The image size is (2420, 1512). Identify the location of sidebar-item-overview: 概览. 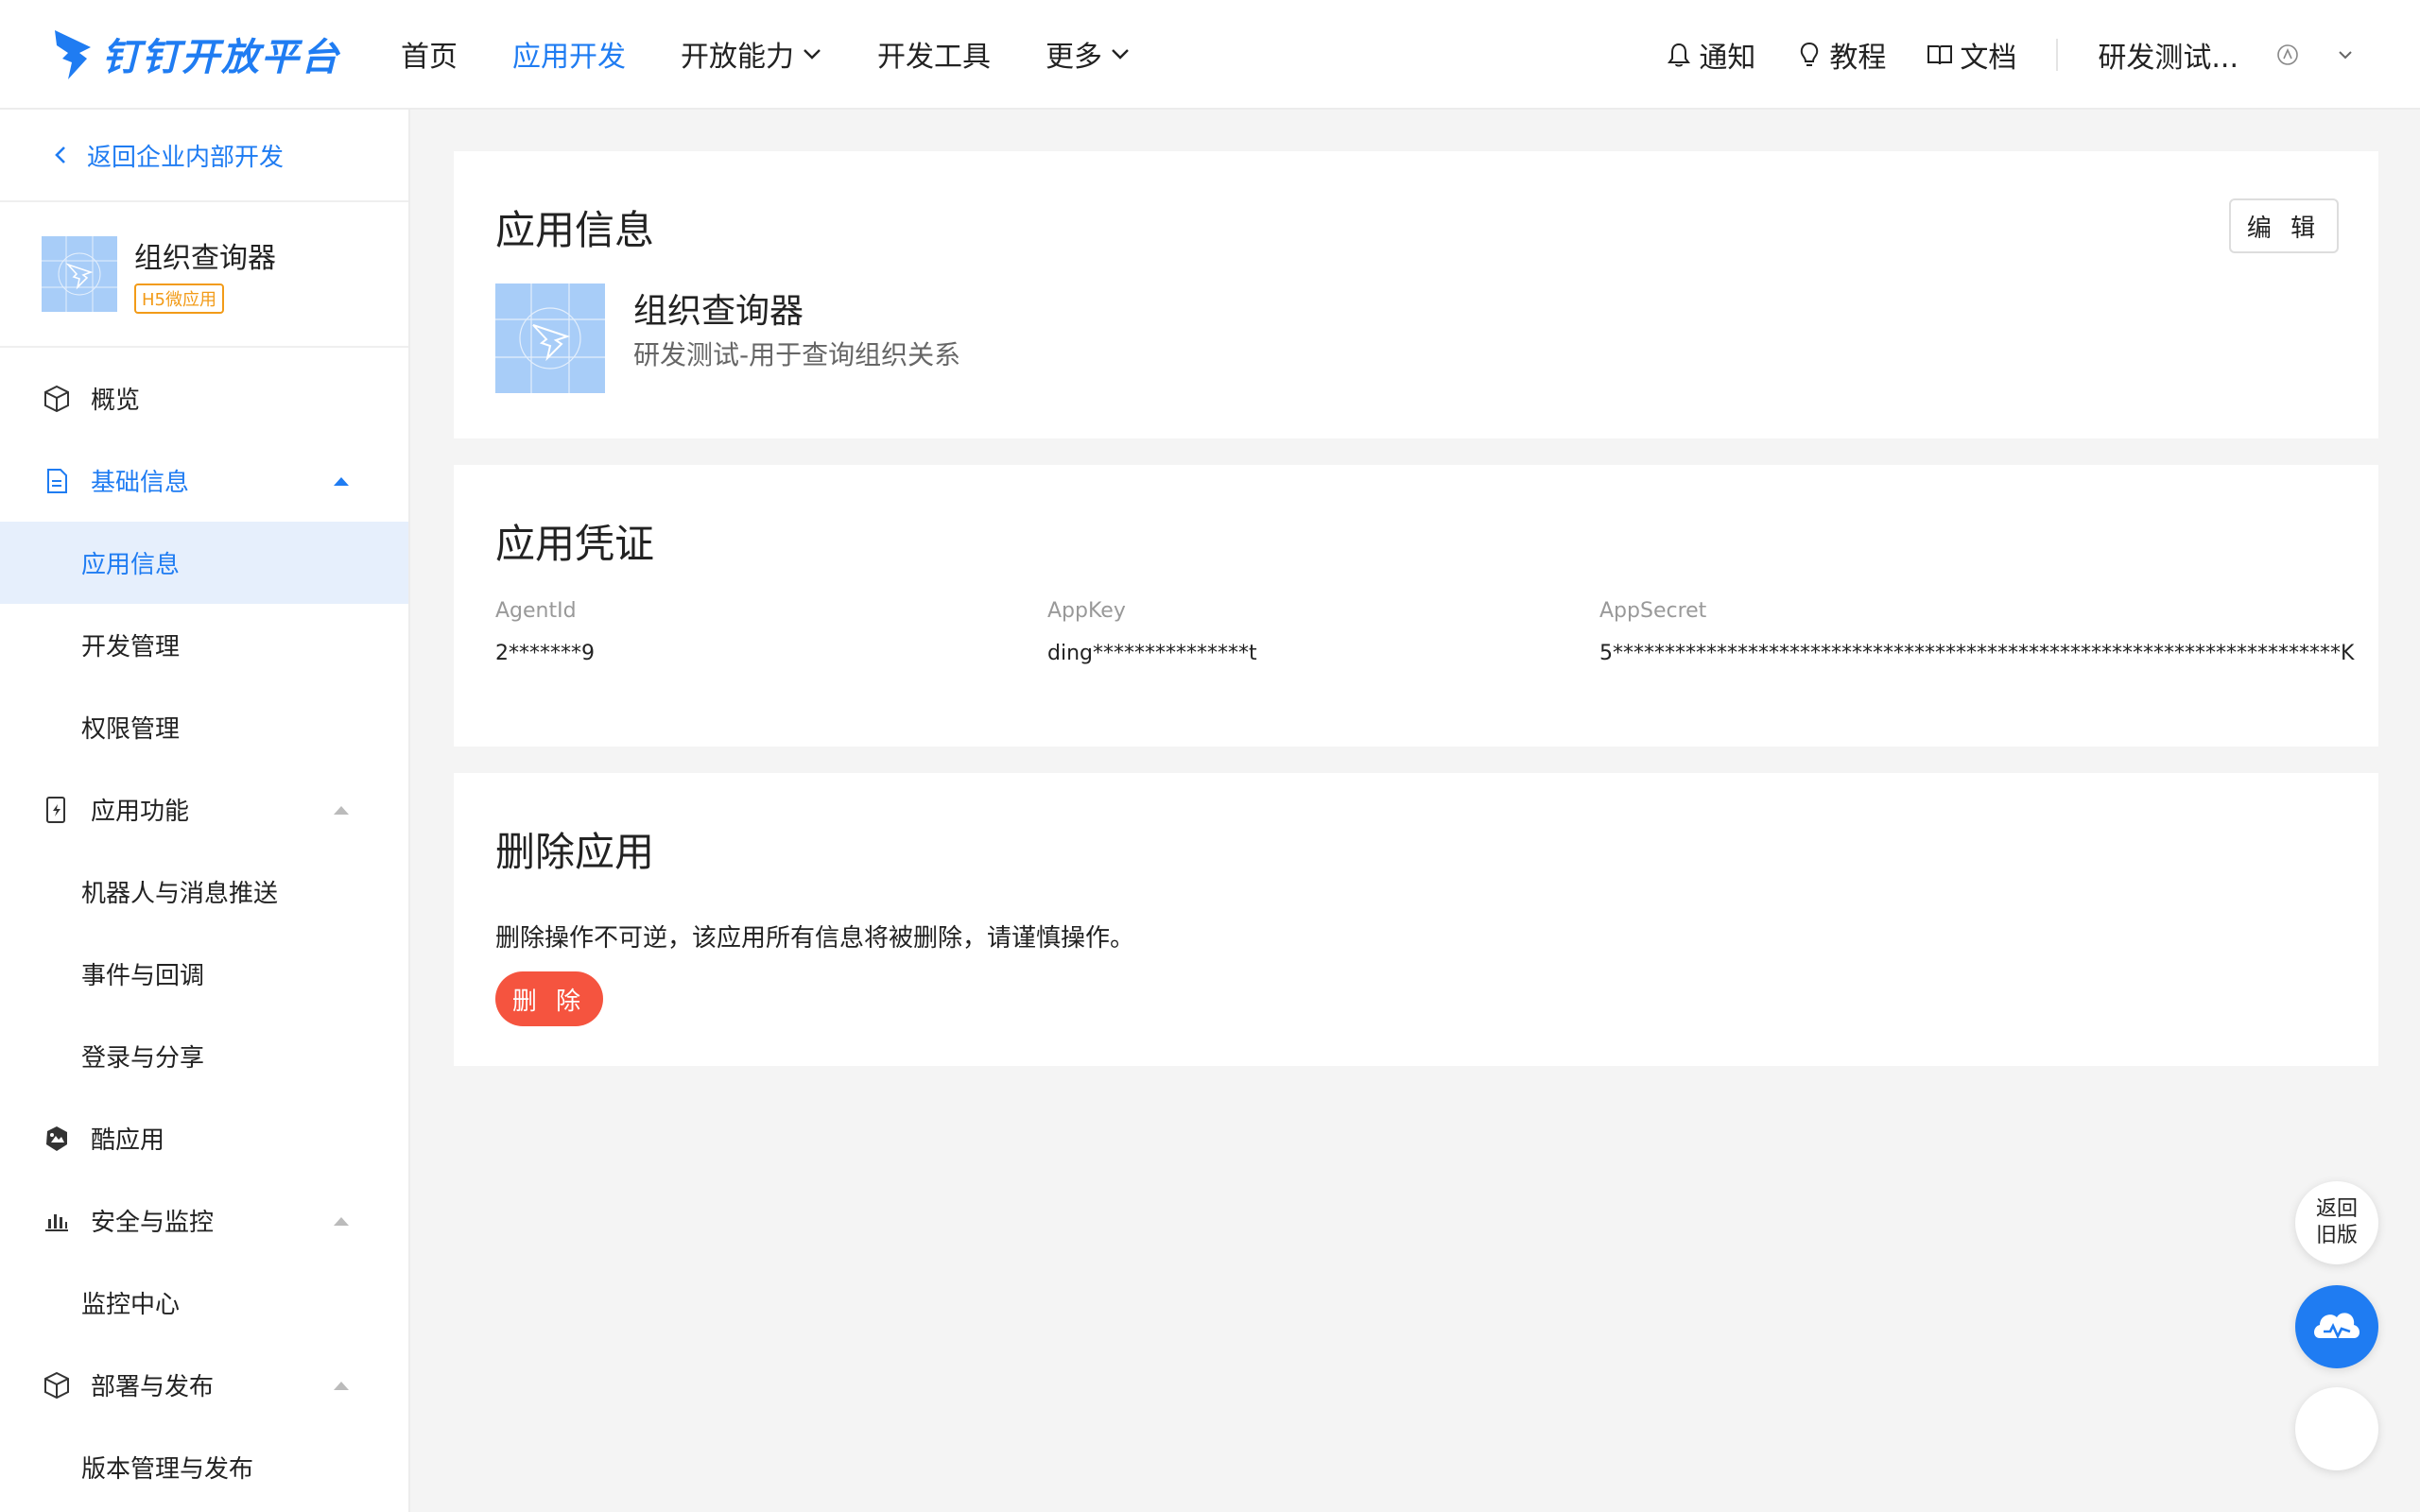
(204, 398).